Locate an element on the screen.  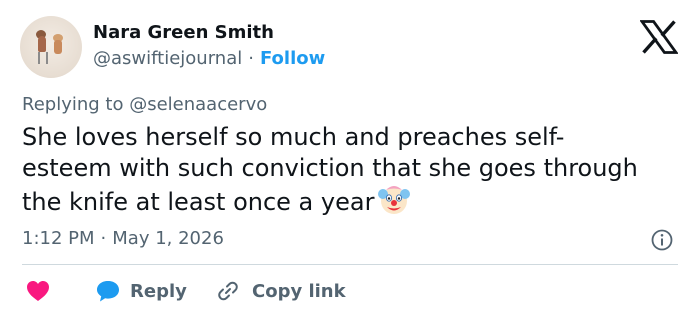
info-icon is located at coordinates (662, 240).